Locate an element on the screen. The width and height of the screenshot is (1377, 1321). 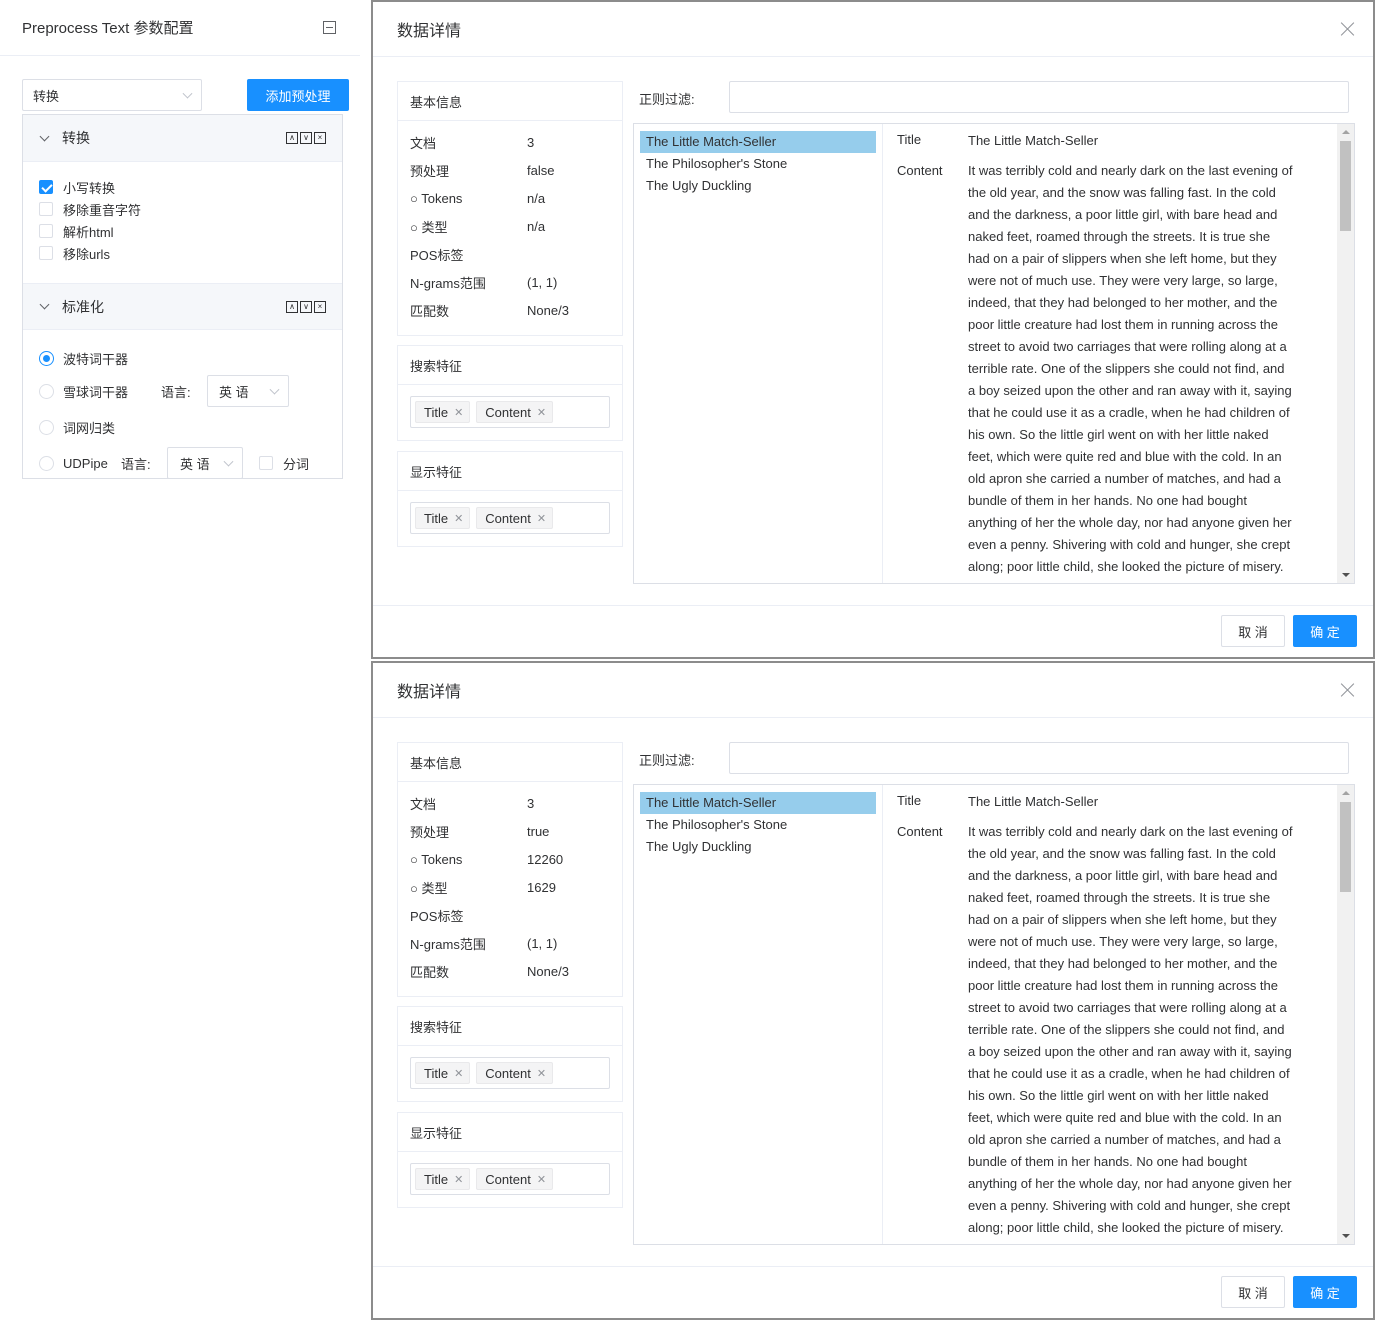
section-header-normalize: 标准化 ∧ ∨ × is located at coordinates (182, 306).